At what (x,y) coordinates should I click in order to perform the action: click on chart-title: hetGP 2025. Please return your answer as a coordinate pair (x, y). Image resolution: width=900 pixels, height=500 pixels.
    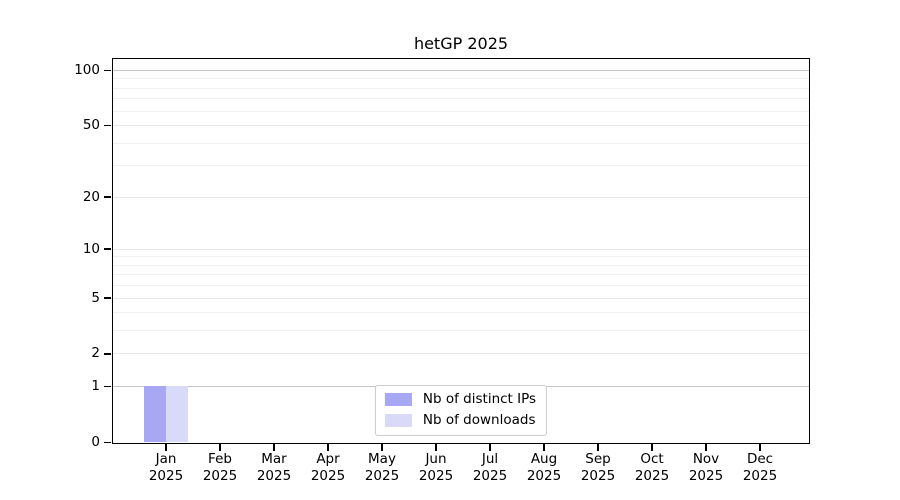
    Looking at the image, I should click on (461, 43).